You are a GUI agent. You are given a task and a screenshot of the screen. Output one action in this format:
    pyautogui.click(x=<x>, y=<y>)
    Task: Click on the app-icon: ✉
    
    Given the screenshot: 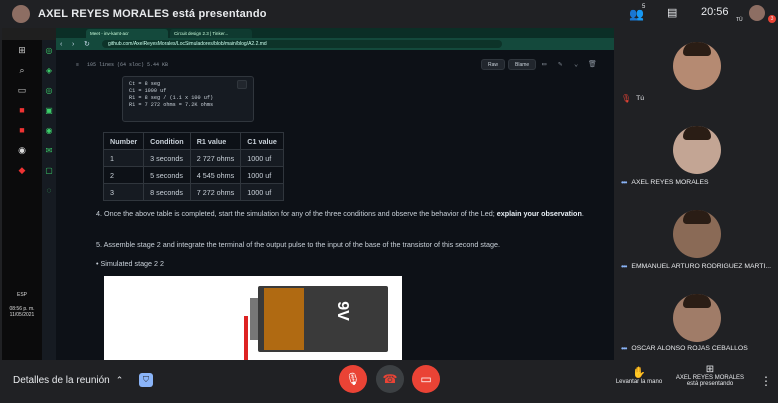 What is the action you would take?
    pyautogui.click(x=49, y=150)
    